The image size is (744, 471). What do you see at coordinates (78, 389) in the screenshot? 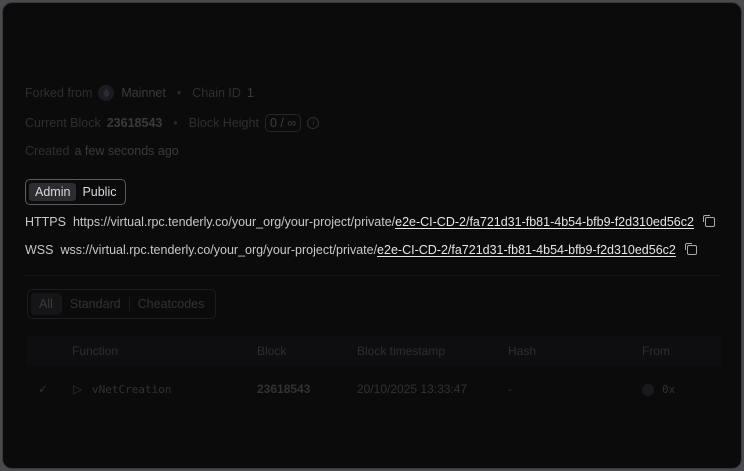
I see `play-icon: ▷` at bounding box center [78, 389].